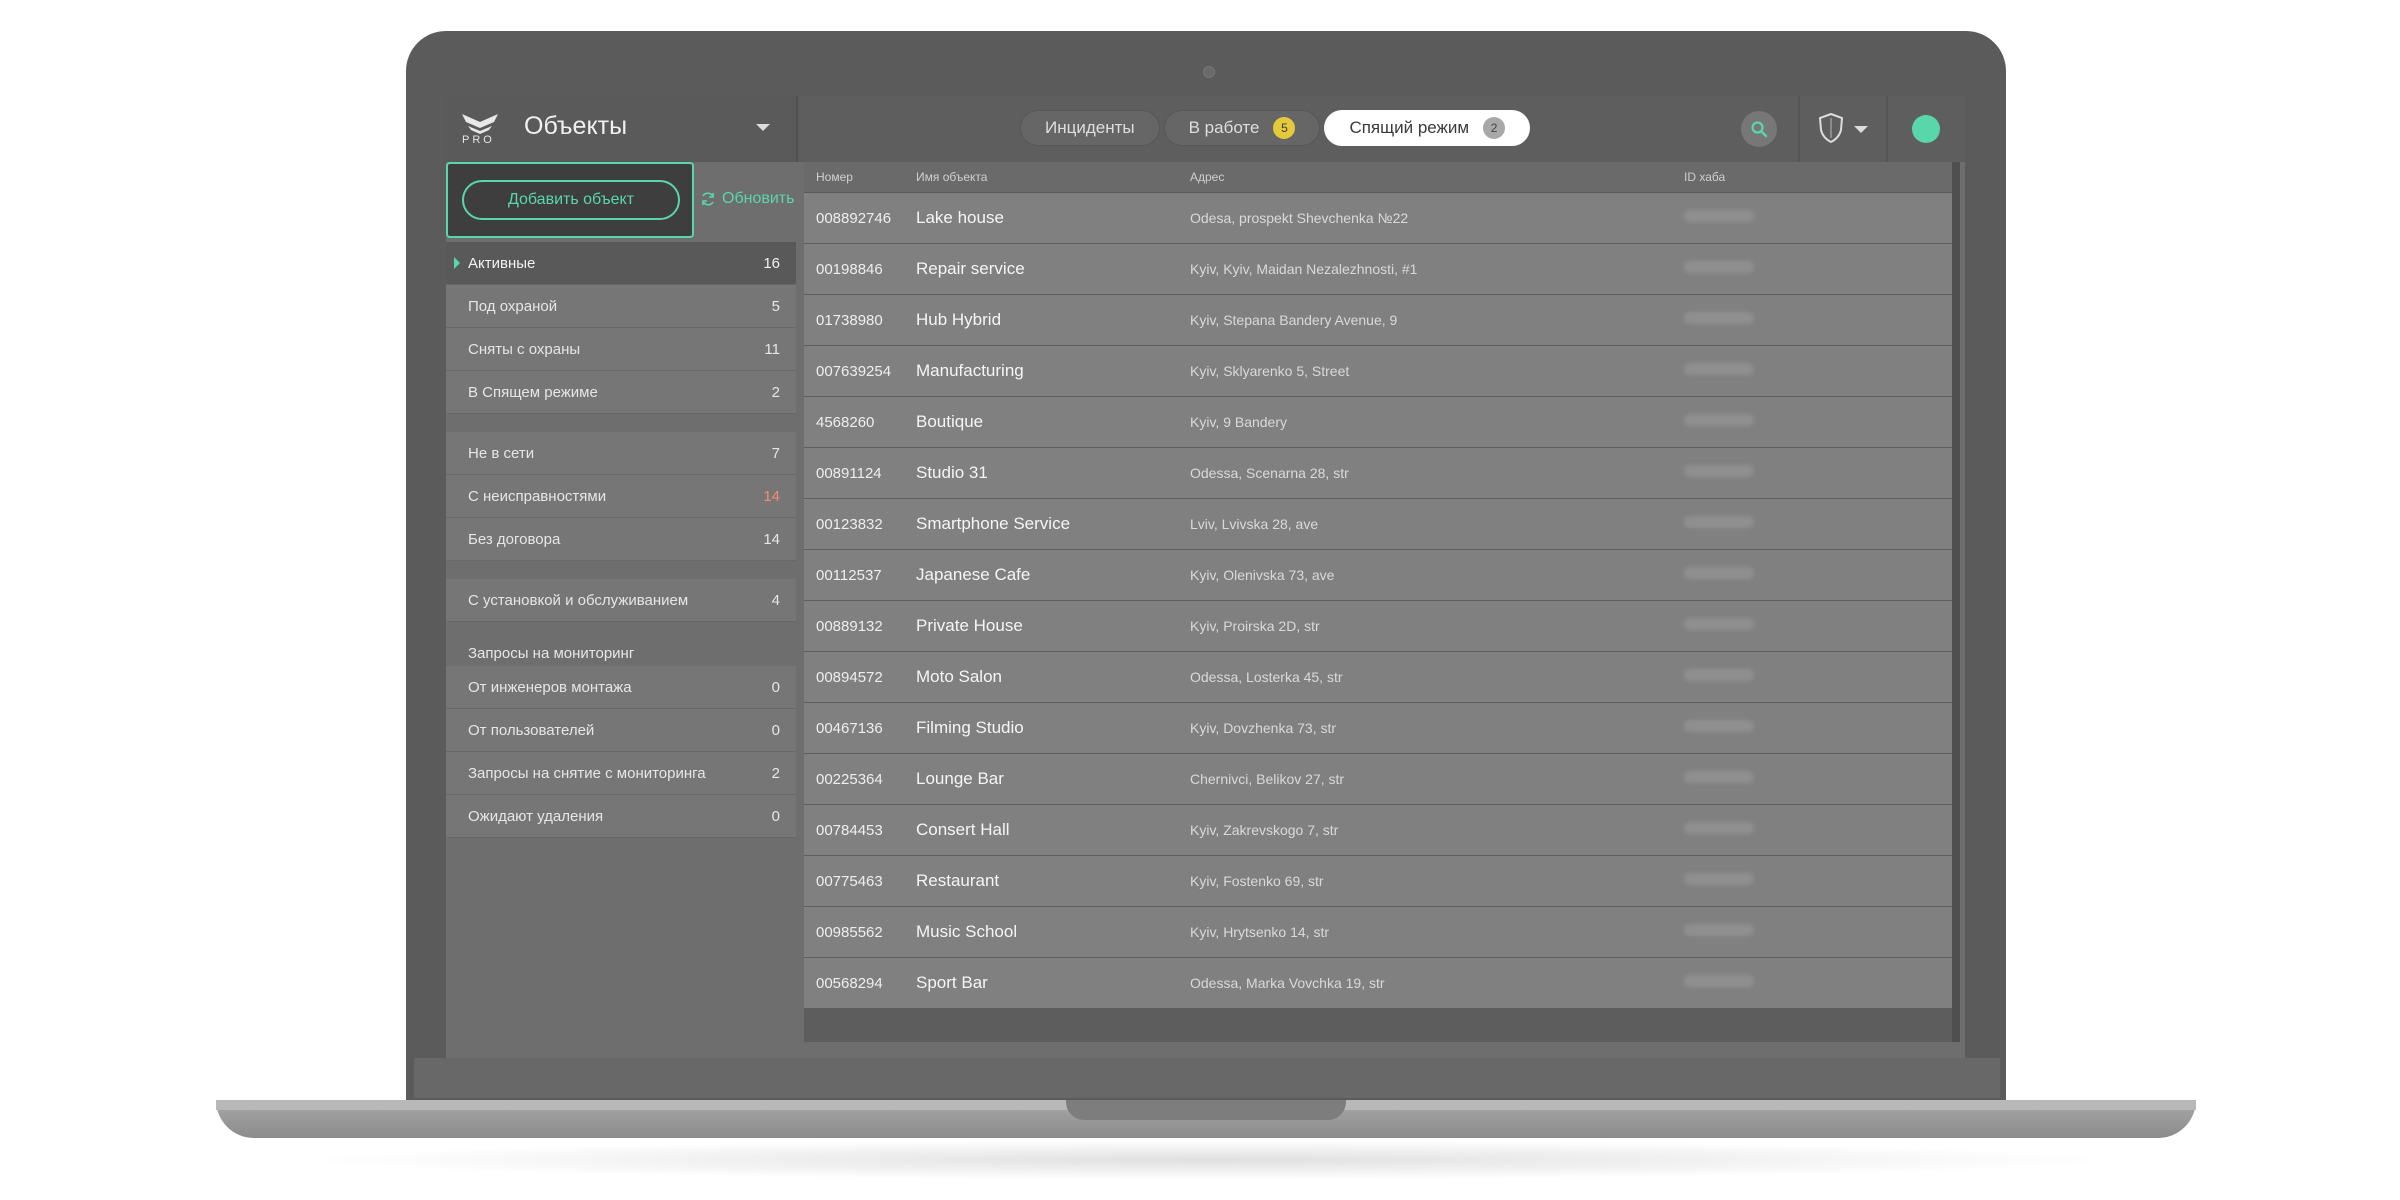 The width and height of the screenshot is (2400, 1200). I want to click on sidebar-item-from-installers: От инженеров монтажа 0, so click(621, 687).